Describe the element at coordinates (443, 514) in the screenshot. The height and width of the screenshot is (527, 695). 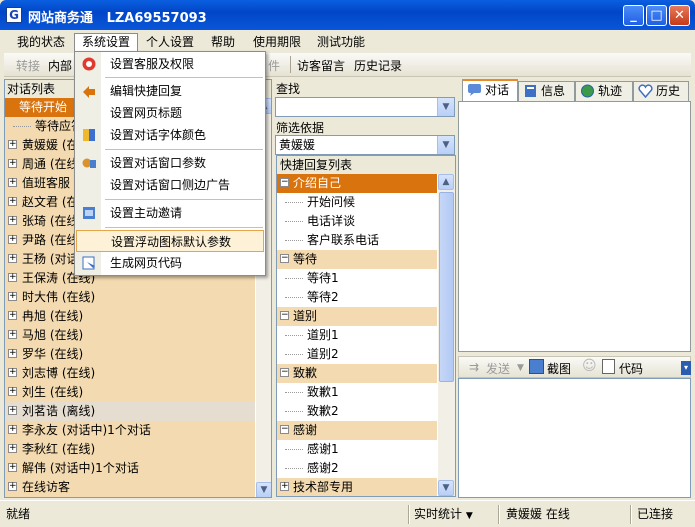
I see `realtime-stats-button: 实时统计 ▼` at that location.